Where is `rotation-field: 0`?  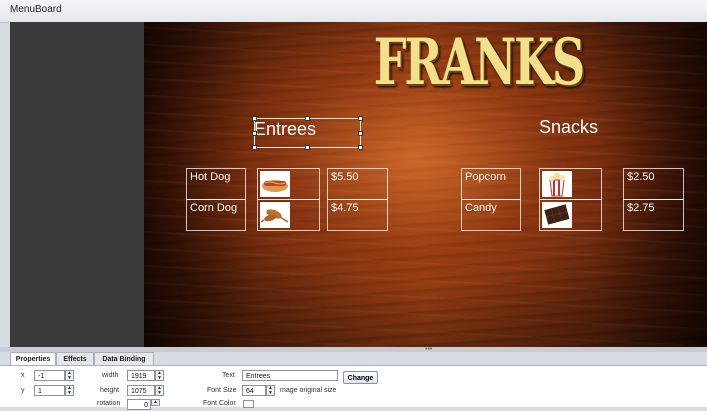
rotation-field: 0 is located at coordinates (139, 404).